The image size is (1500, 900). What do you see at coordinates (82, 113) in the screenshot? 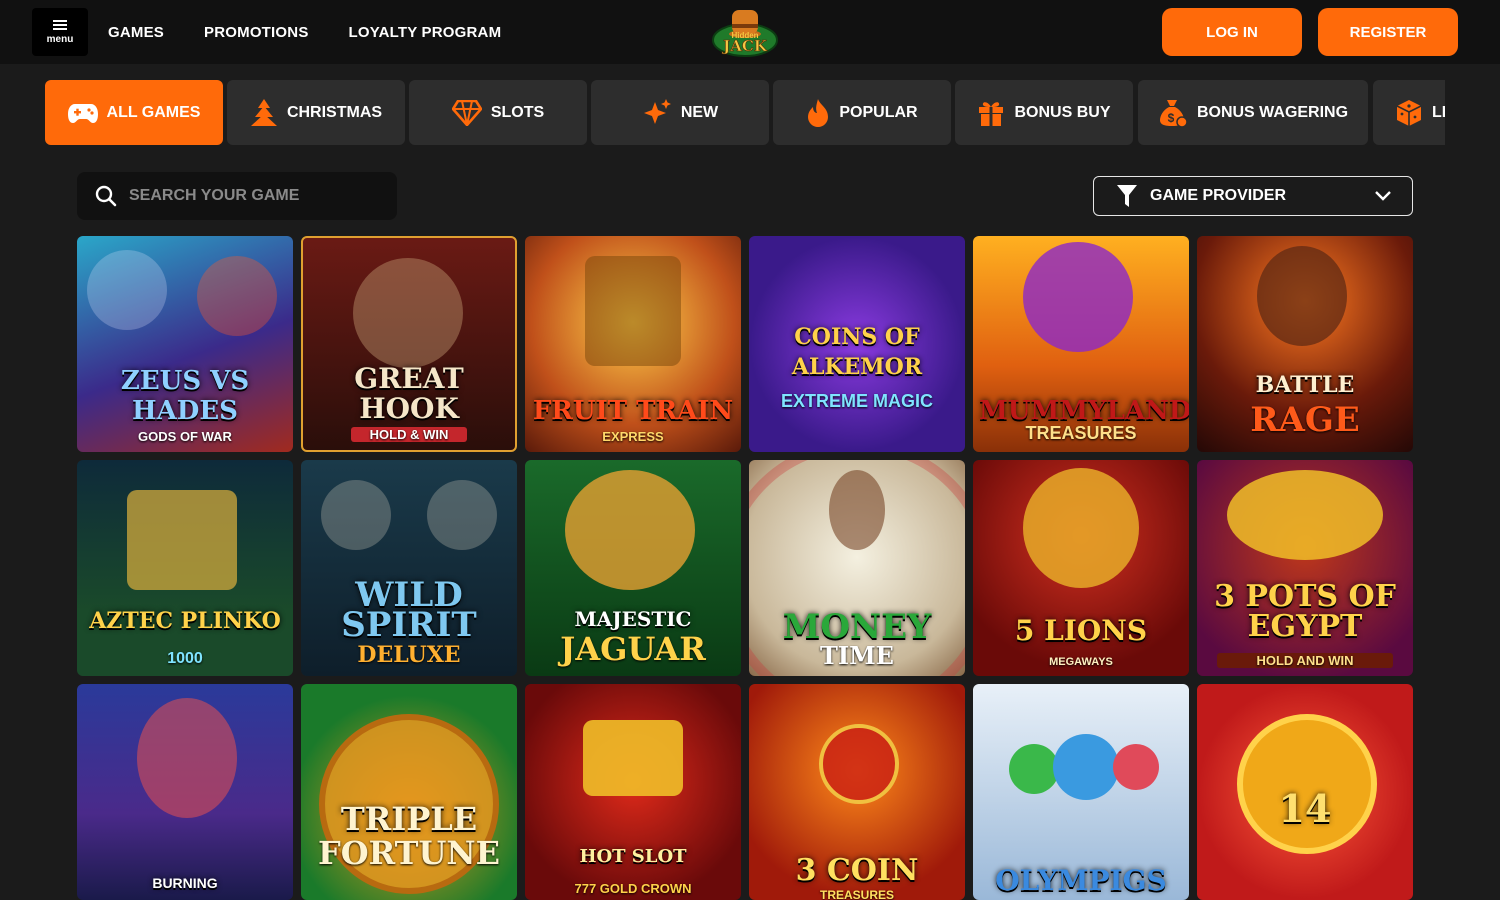
I see `gamepad-icon` at bounding box center [82, 113].